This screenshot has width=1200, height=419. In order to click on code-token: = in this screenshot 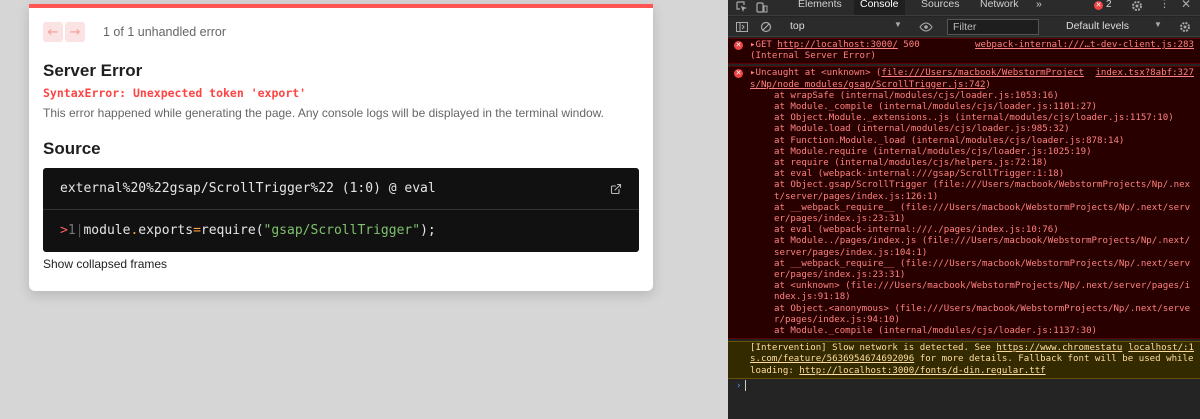, I will do `click(197, 230)`.